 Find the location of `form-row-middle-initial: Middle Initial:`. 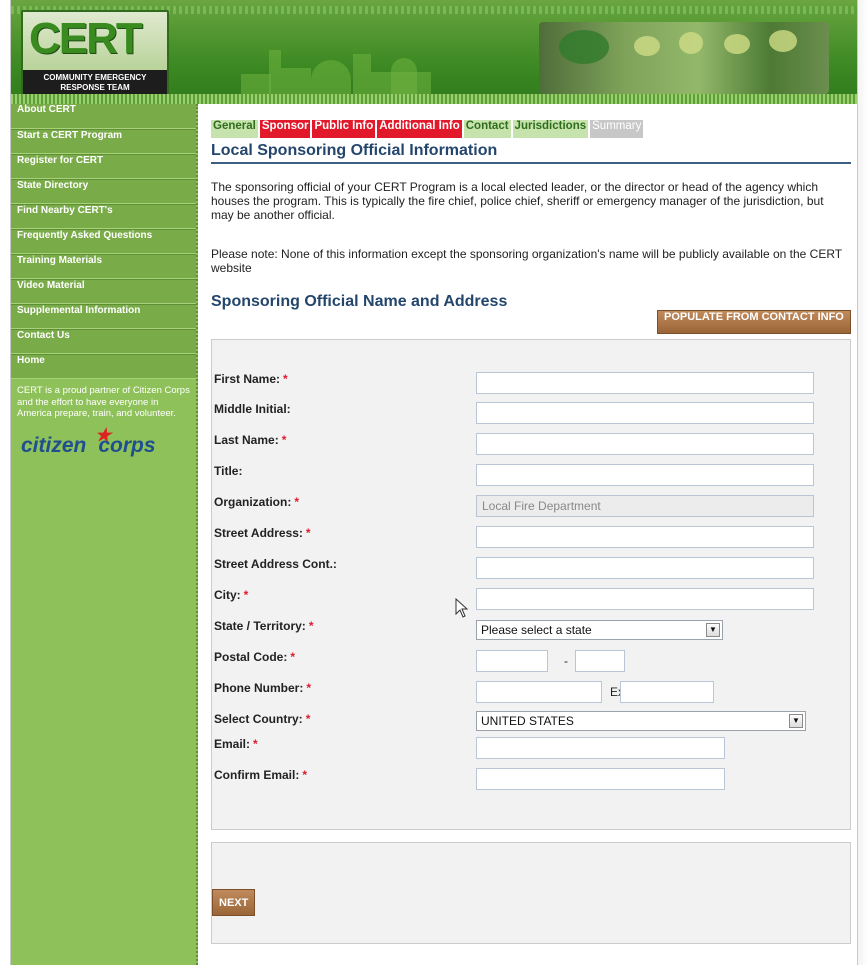

form-row-middle-initial: Middle Initial: is located at coordinates (532, 415).